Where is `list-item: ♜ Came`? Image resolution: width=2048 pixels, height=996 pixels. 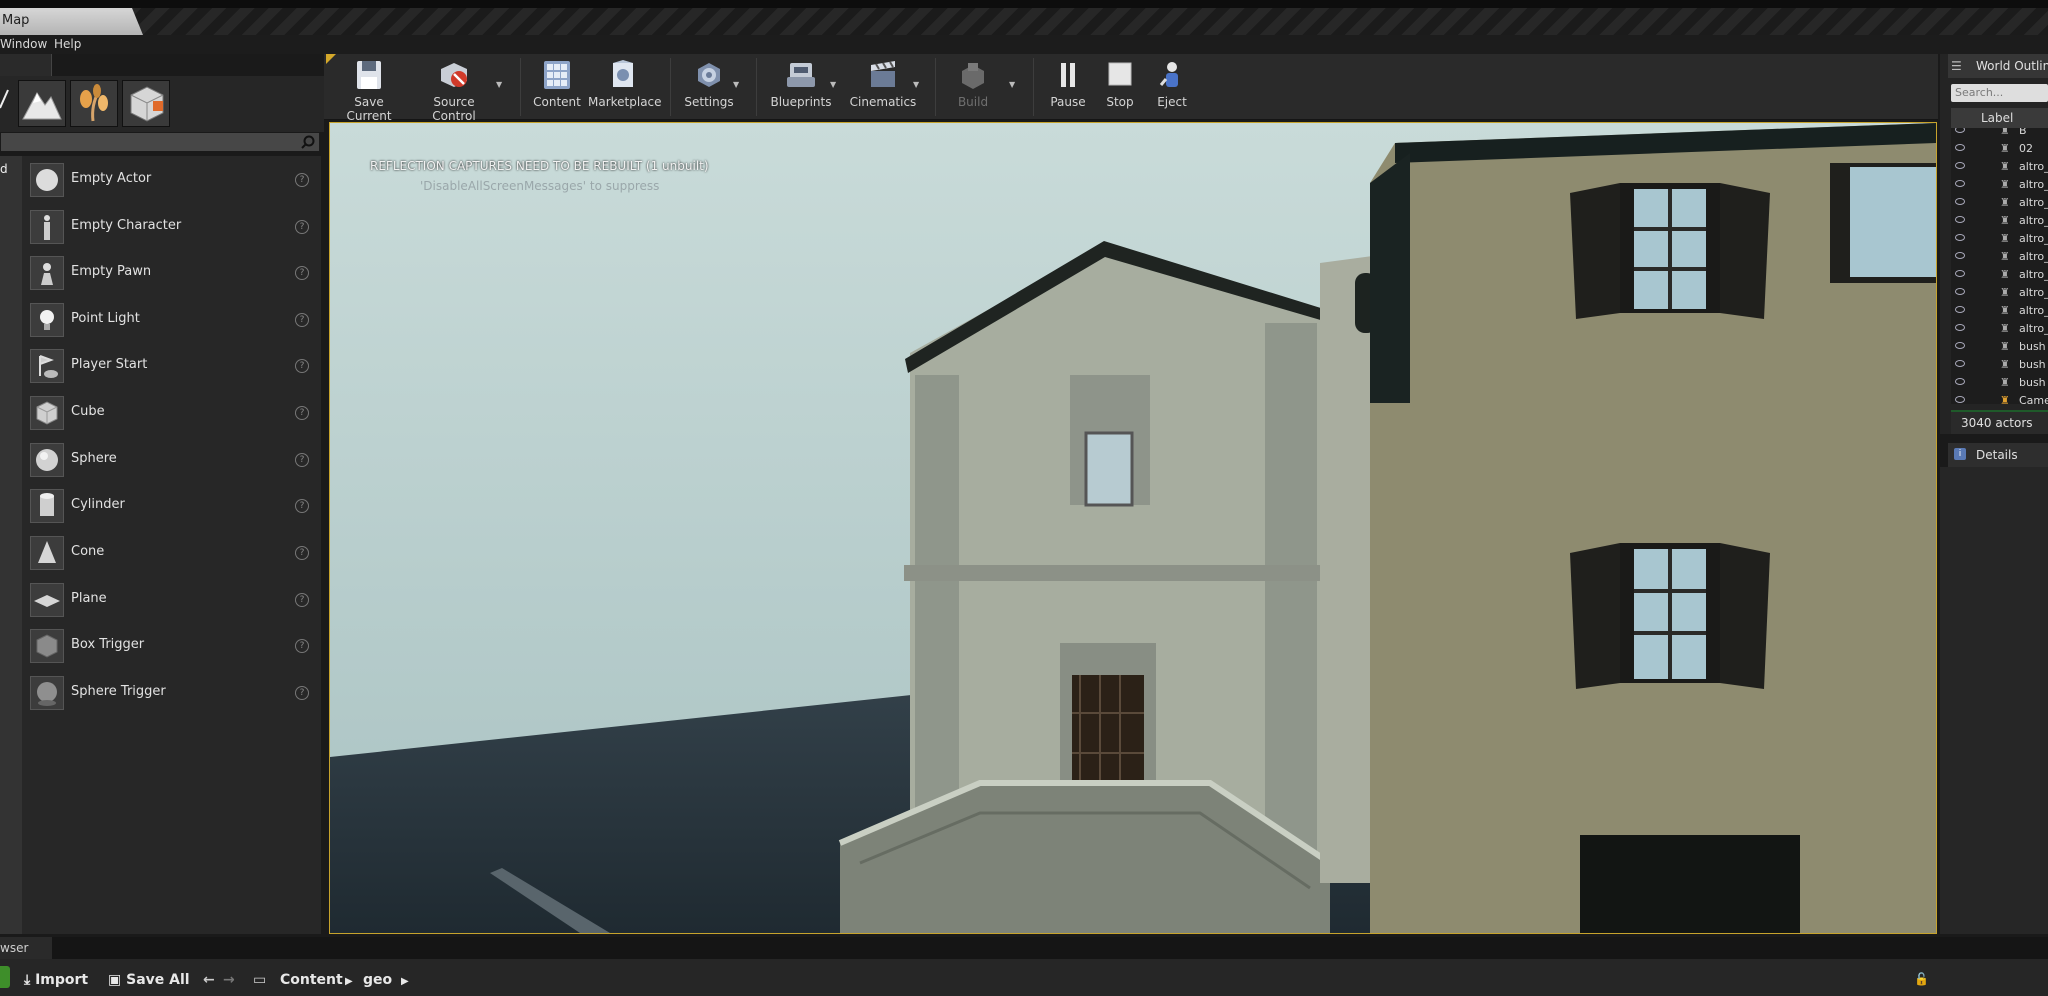 list-item: ♜ Came is located at coordinates (1999, 398).